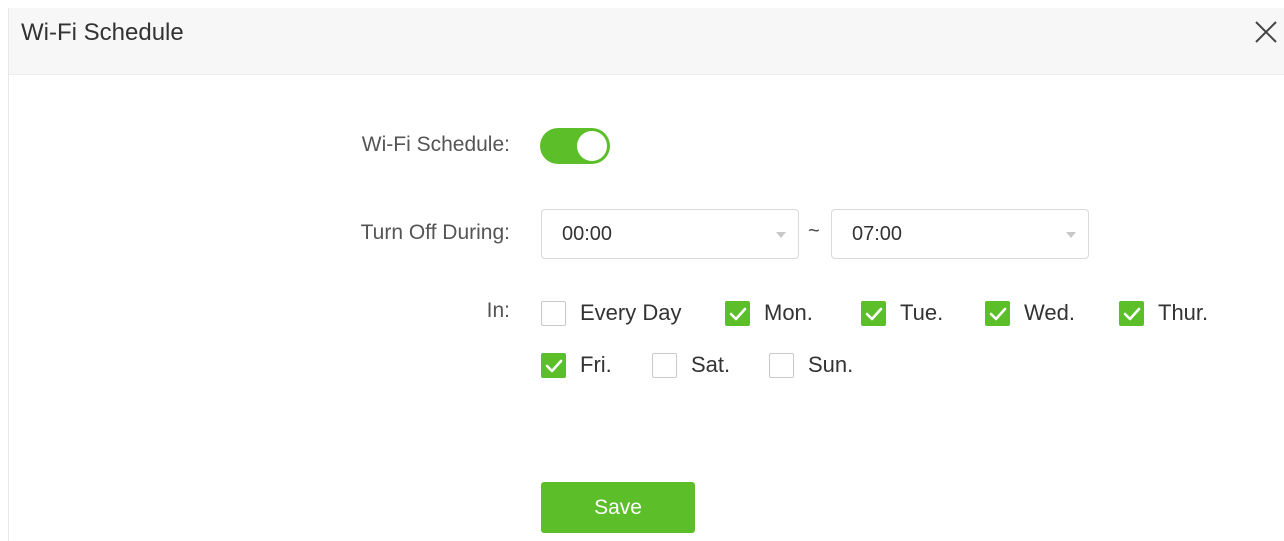 The image size is (1284, 541). Describe the element at coordinates (498, 310) in the screenshot. I see `in-label: In:` at that location.